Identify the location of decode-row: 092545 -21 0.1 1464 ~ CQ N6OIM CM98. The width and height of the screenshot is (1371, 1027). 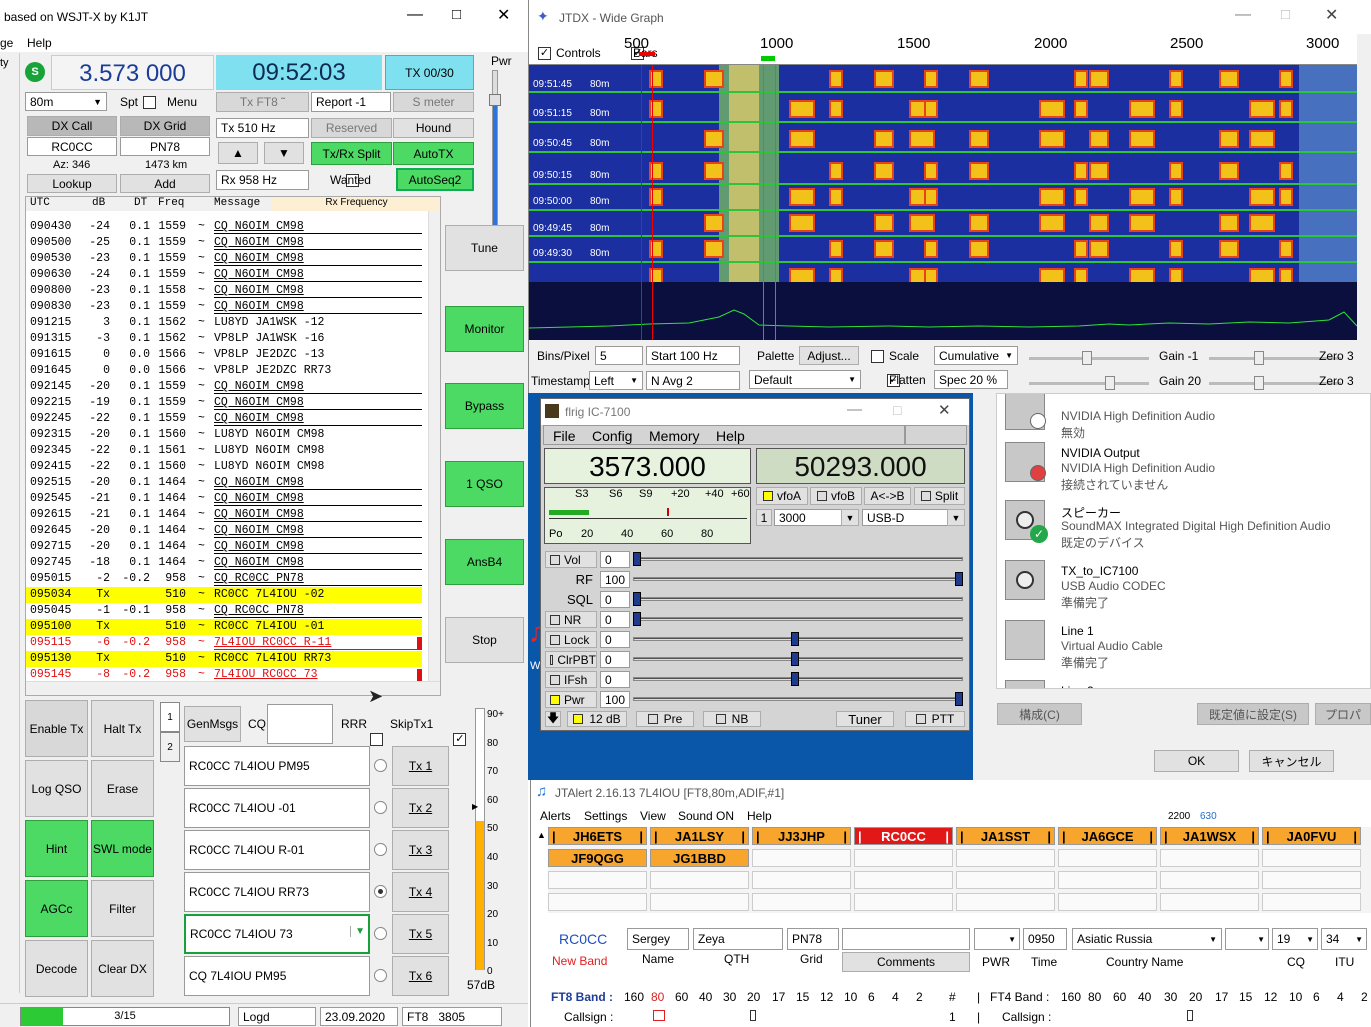
(224, 499).